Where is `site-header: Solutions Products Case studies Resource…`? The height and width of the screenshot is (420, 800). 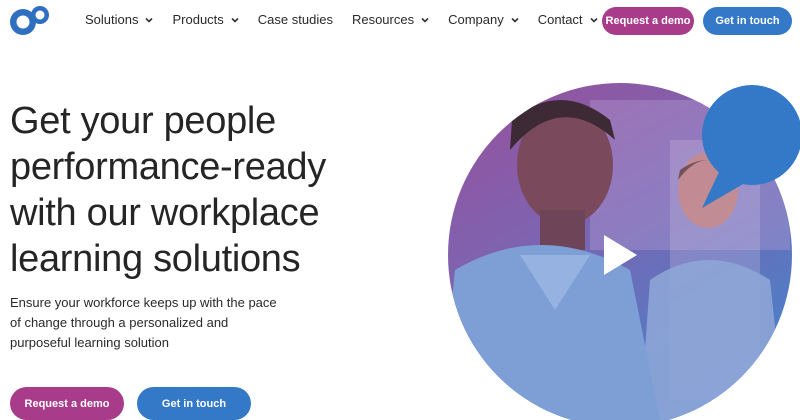
site-header: Solutions Products Case studies Resource… is located at coordinates (400, 22).